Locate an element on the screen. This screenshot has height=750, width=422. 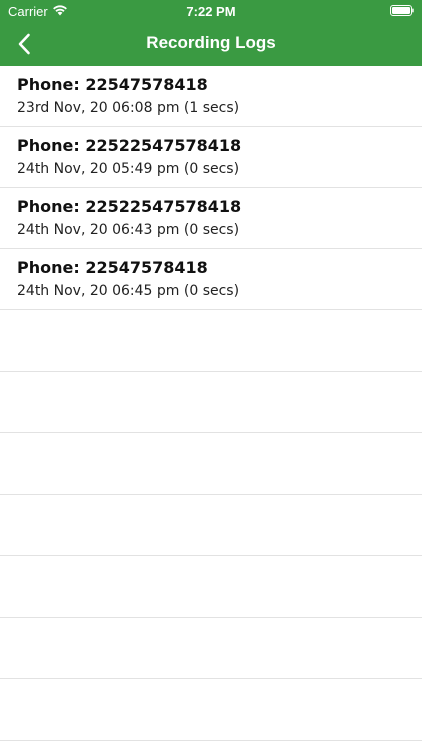
navigation-bar: Recording Logs is located at coordinates (211, 44).